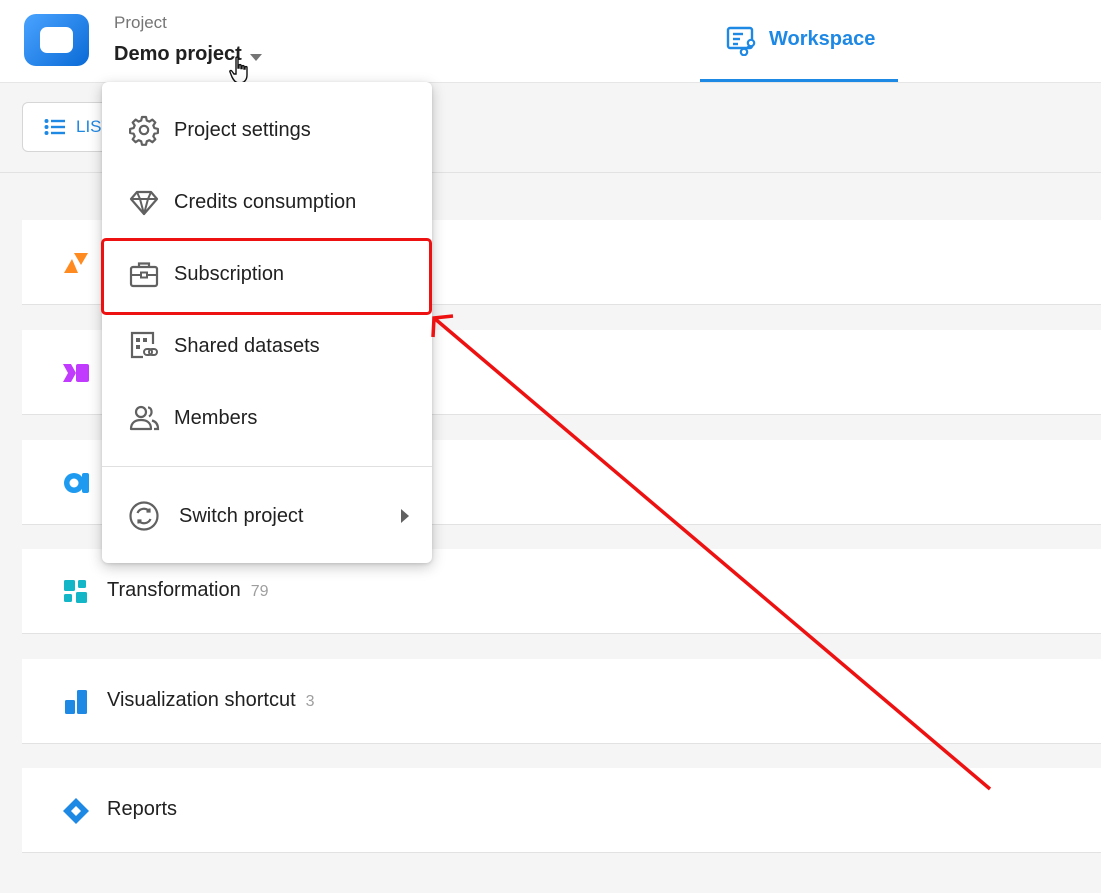 This screenshot has height=893, width=1101. I want to click on workspace-icon, so click(741, 41).